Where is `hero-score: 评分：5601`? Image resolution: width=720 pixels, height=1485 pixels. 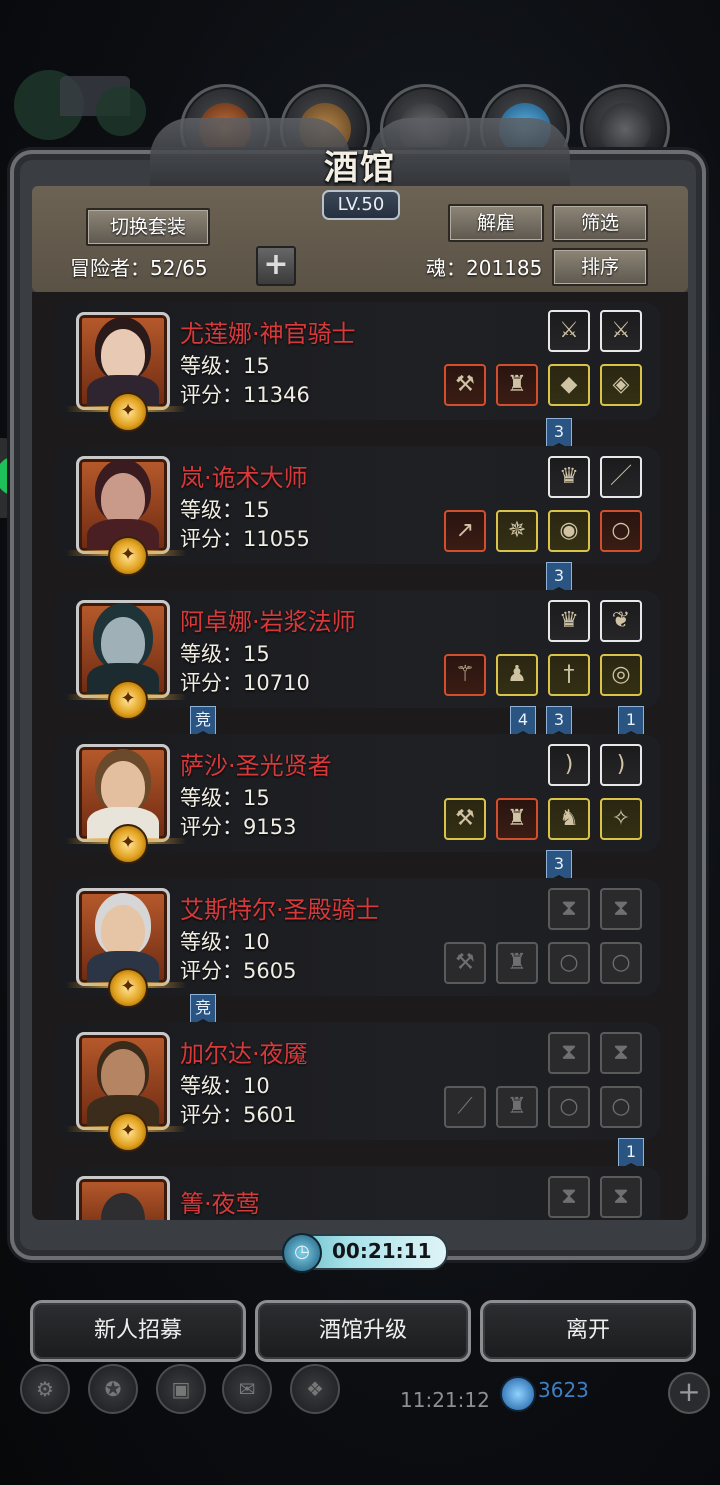
hero-score: 评分：5601 is located at coordinates (238, 1115).